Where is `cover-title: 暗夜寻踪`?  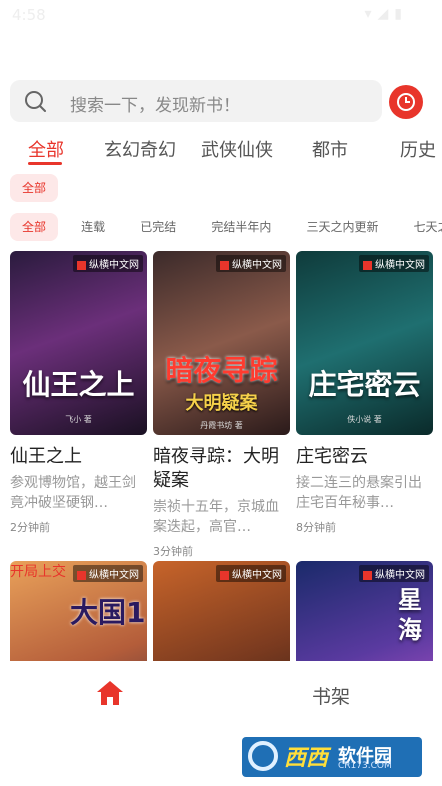 cover-title: 暗夜寻踪 is located at coordinates (221, 370).